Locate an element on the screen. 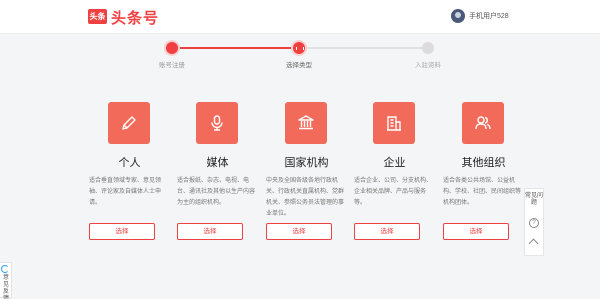 Image resolution: width=600 pixels, height=299 pixels. feedback-label: 意见反馈 is located at coordinates (5, 287).